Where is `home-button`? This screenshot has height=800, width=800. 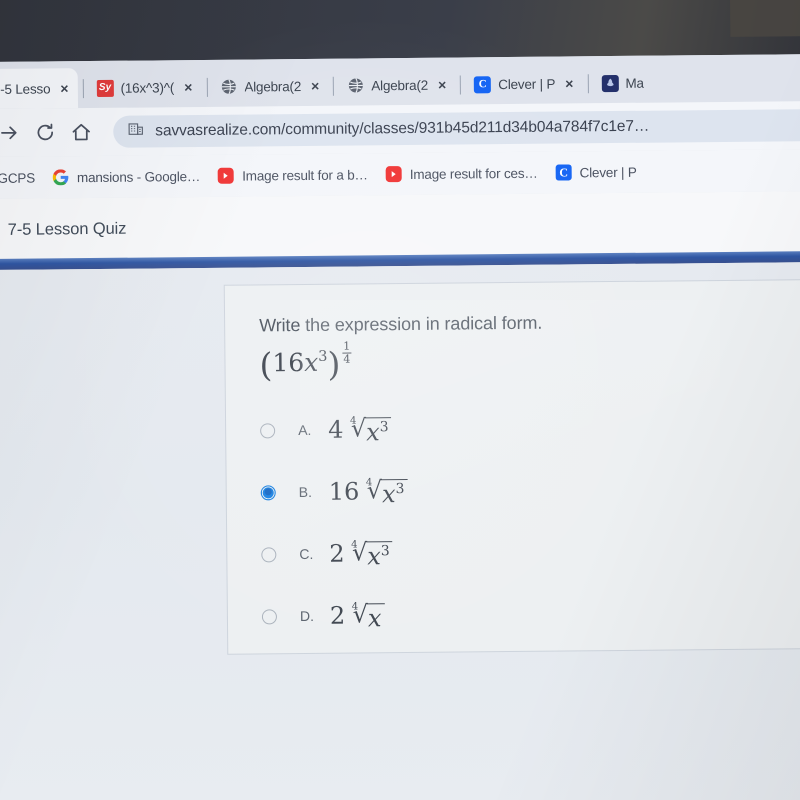 home-button is located at coordinates (81, 132).